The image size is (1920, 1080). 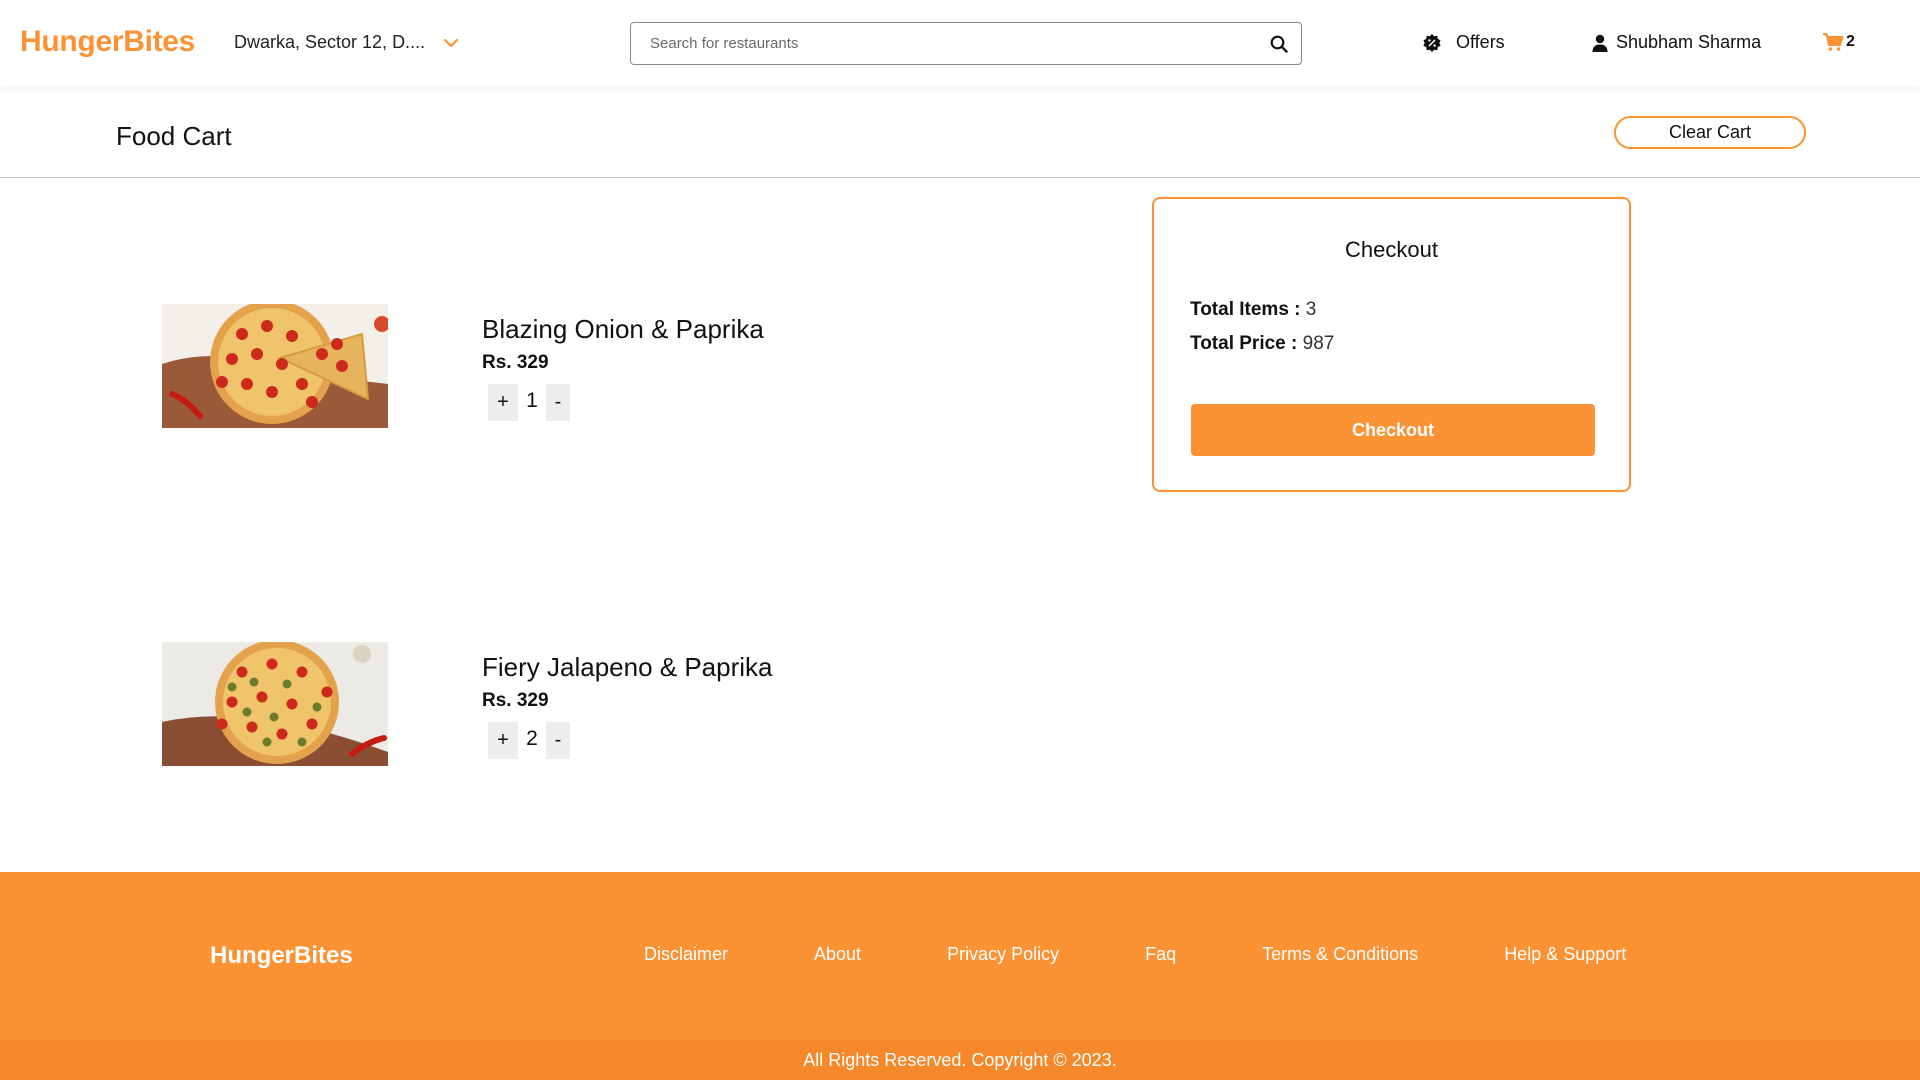 What do you see at coordinates (1003, 954) in the screenshot?
I see `footer-link-privacy-policy: Privacy Policy` at bounding box center [1003, 954].